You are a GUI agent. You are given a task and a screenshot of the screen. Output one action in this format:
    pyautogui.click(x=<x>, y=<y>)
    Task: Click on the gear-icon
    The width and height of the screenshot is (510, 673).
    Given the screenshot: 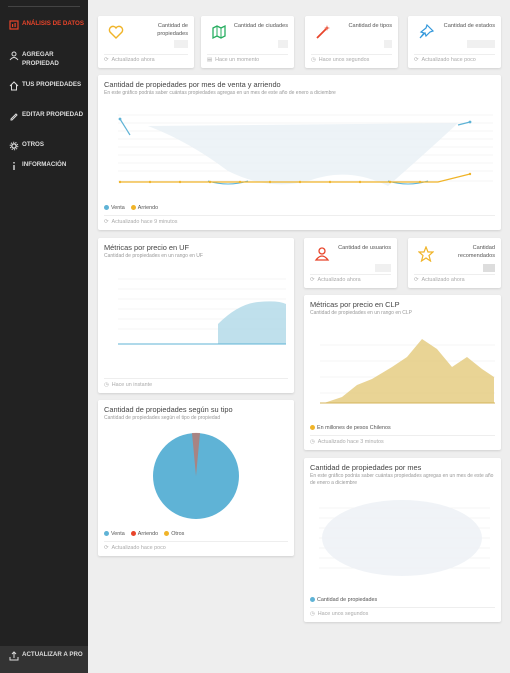 What is the action you would take?
    pyautogui.click(x=14, y=146)
    